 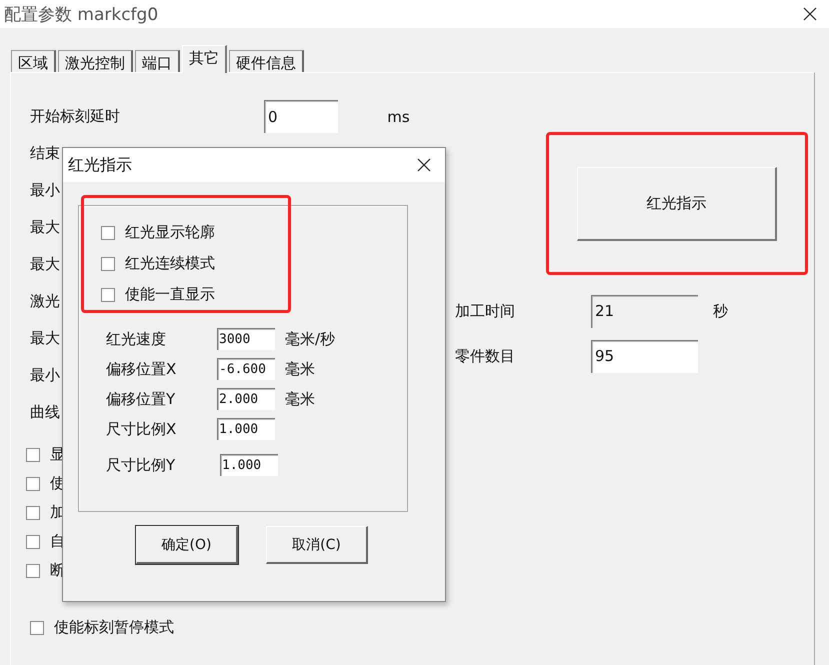 What do you see at coordinates (246, 339) in the screenshot?
I see `input-field: 3000` at bounding box center [246, 339].